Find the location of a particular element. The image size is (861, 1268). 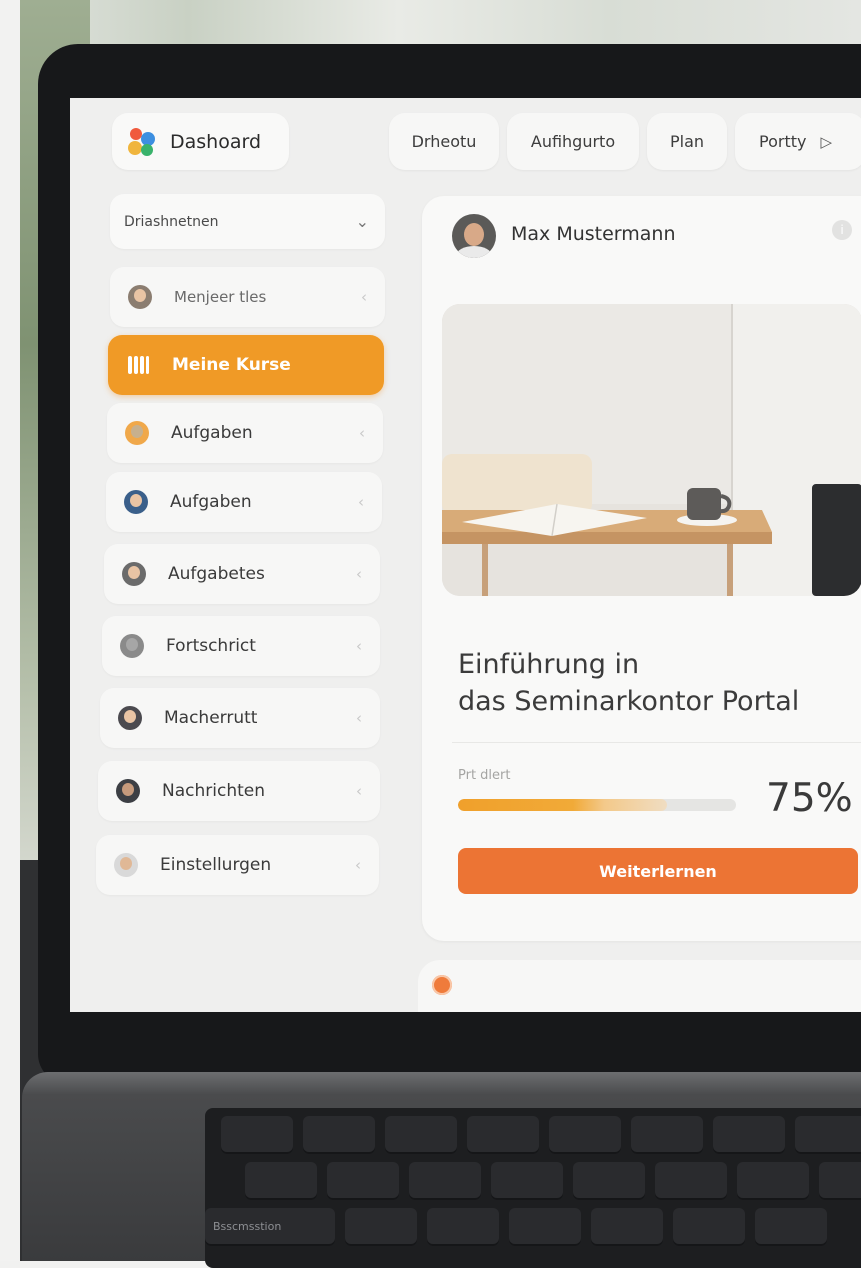

course-image is located at coordinates (651, 450).